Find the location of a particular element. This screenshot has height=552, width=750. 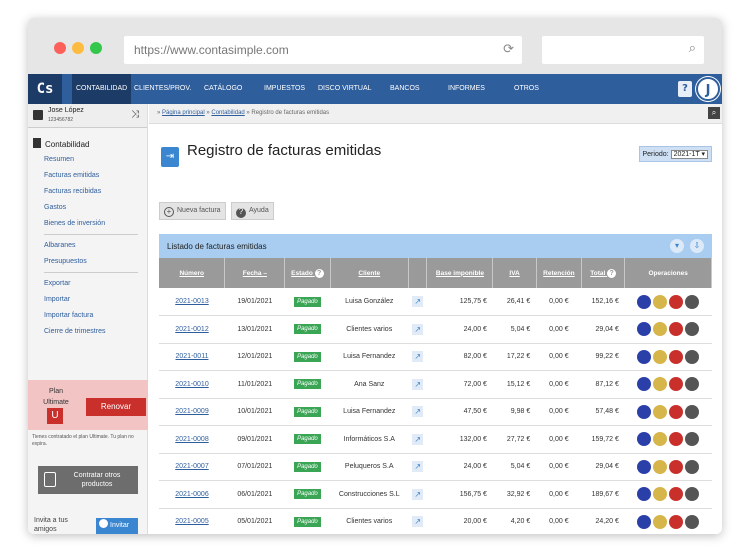

help-icon: ? is located at coordinates (685, 89).